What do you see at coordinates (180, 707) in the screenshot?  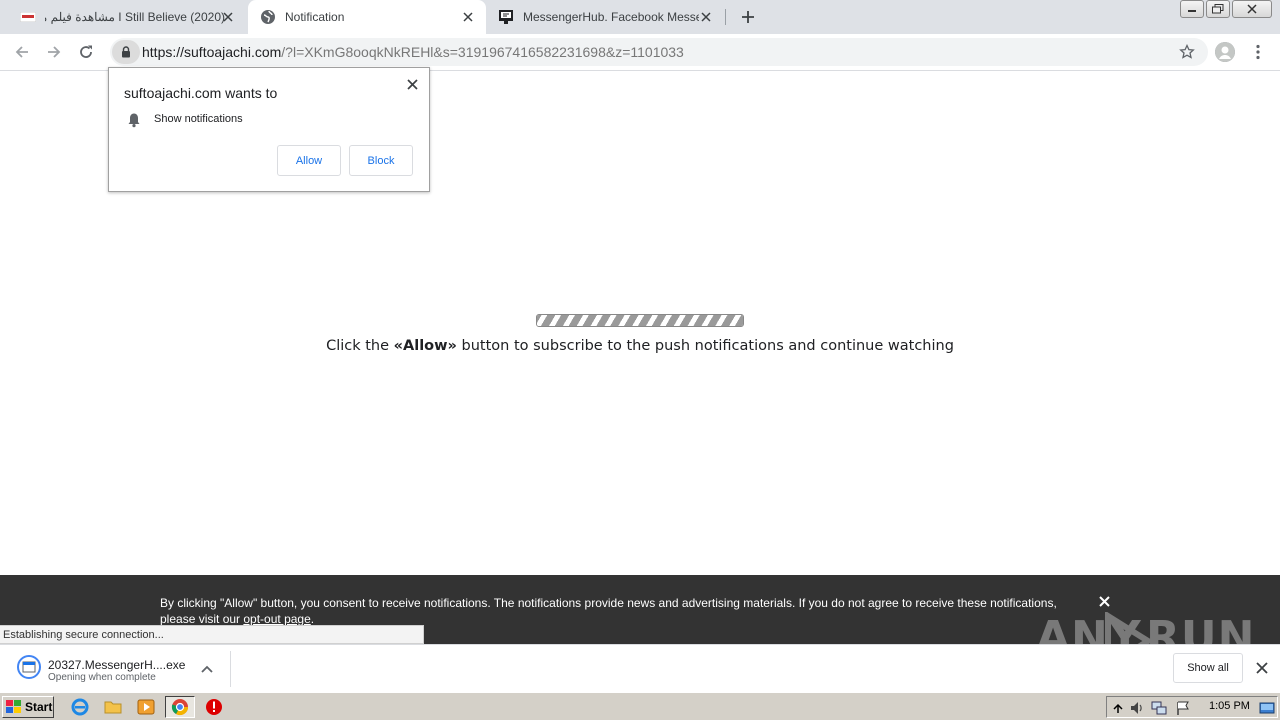 I see `chrome-taskbar-icon` at bounding box center [180, 707].